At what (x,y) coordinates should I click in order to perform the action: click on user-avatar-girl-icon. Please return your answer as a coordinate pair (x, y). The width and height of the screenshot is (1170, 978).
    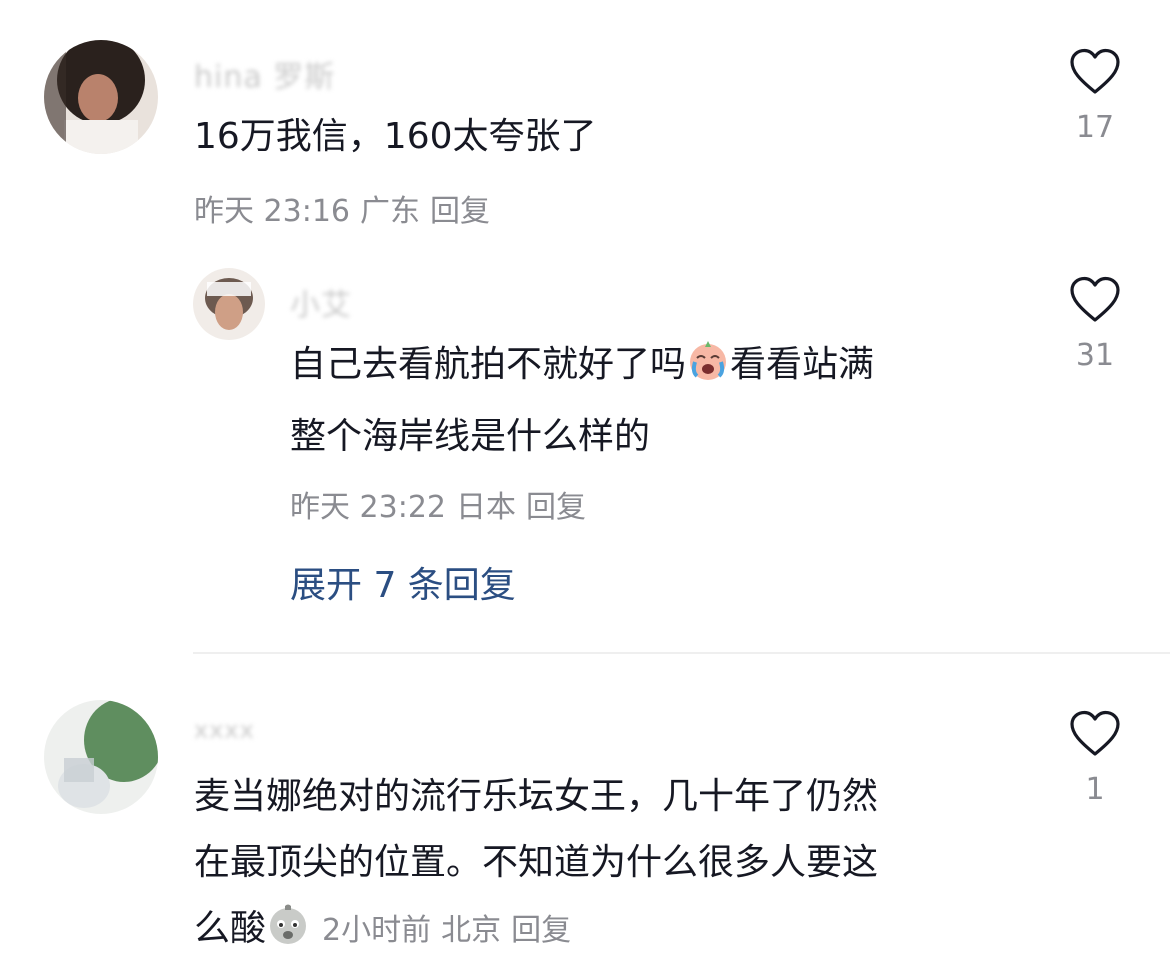
    Looking at the image, I should click on (229, 304).